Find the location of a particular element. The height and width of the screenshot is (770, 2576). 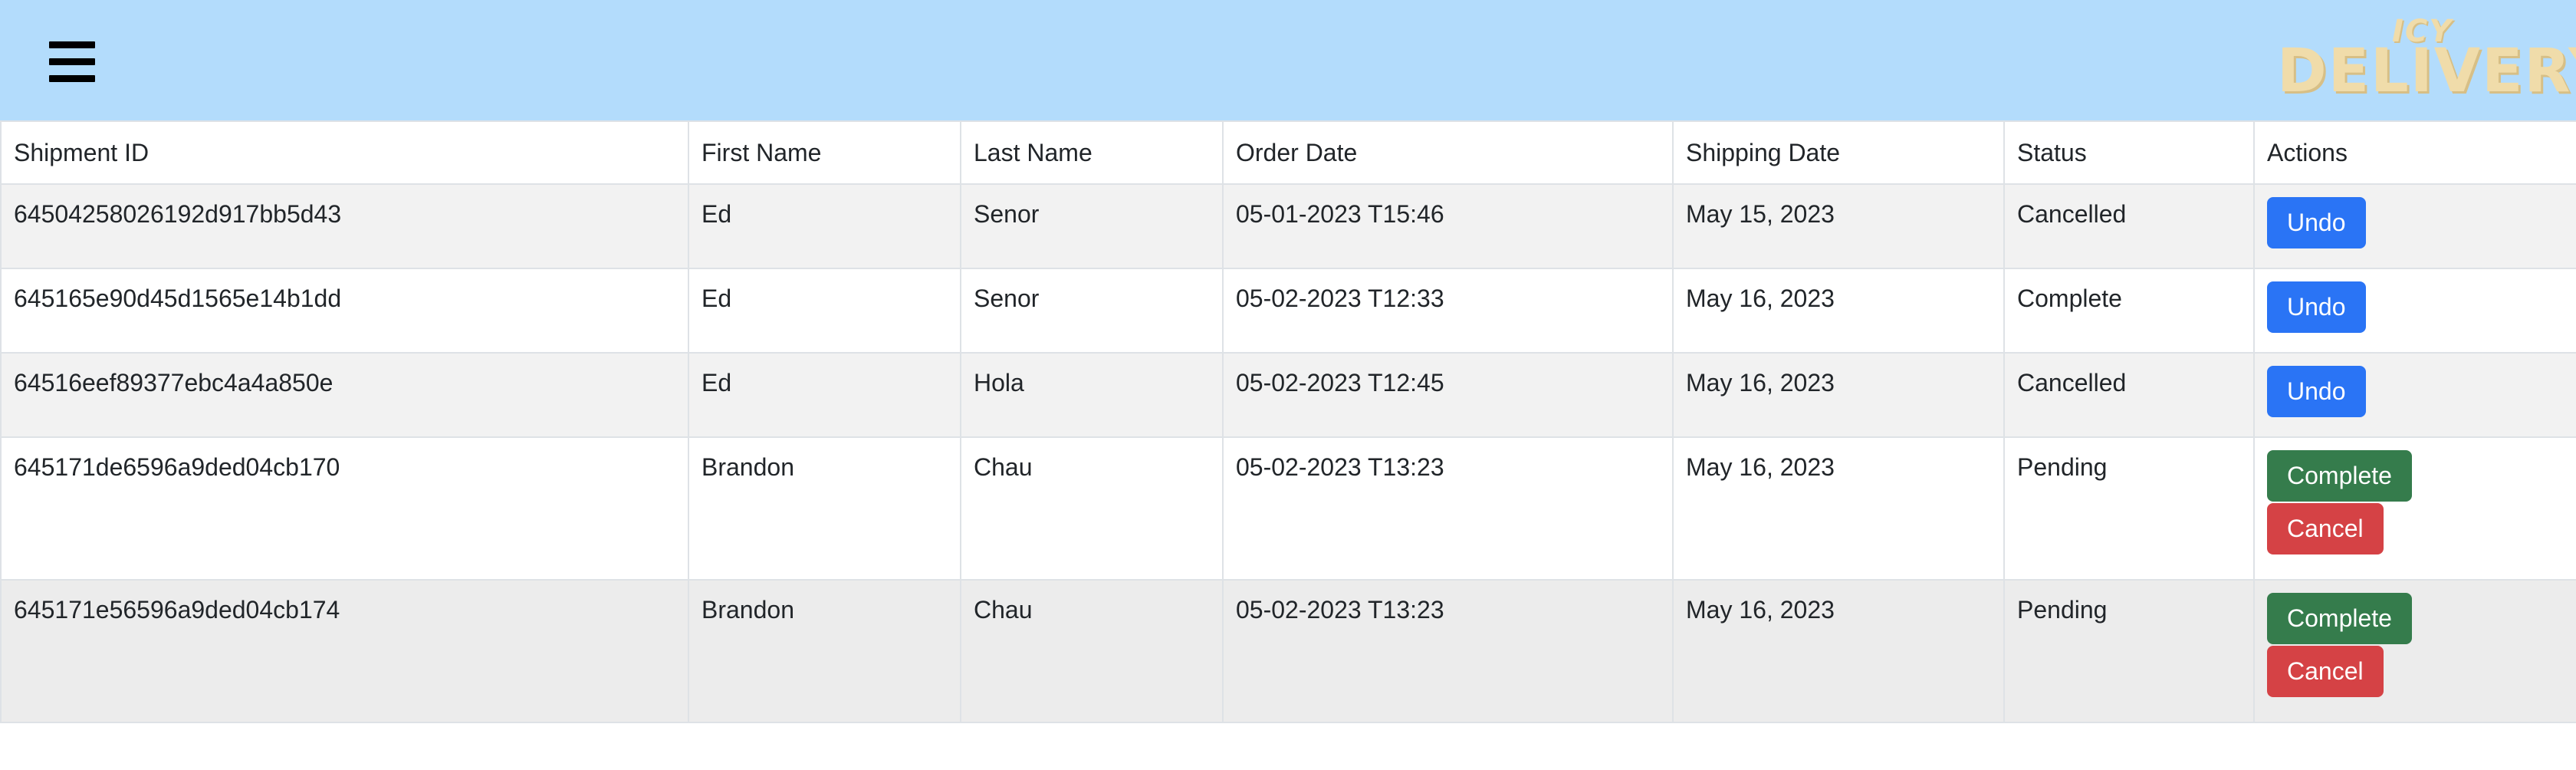

order-date-cell: 05-02-2023 T12:33 is located at coordinates (1448, 311).